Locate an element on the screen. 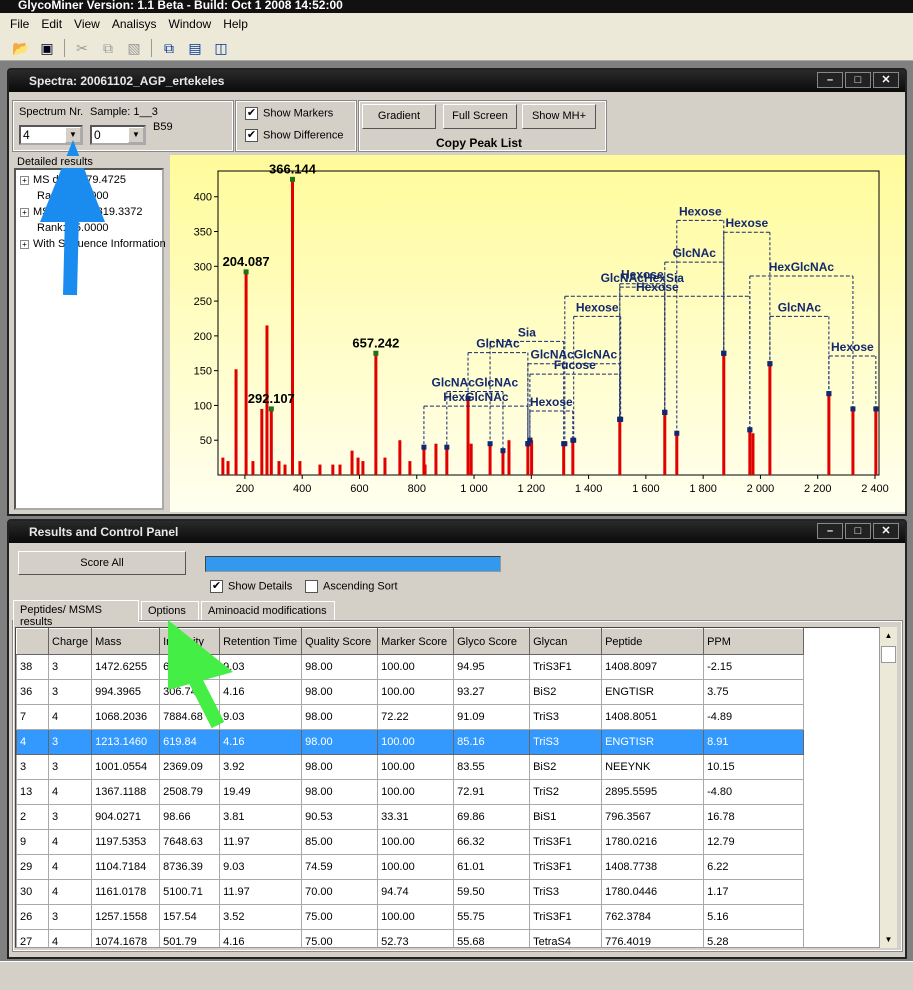  show-difference-checkbox: ✔ Show Difference is located at coordinates (294, 135).